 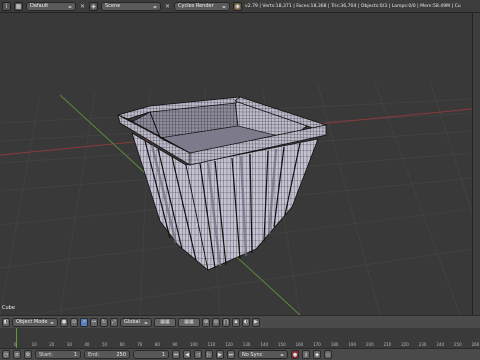 What do you see at coordinates (229, 344) in the screenshot?
I see `timeline-tick-label: 120` at bounding box center [229, 344].